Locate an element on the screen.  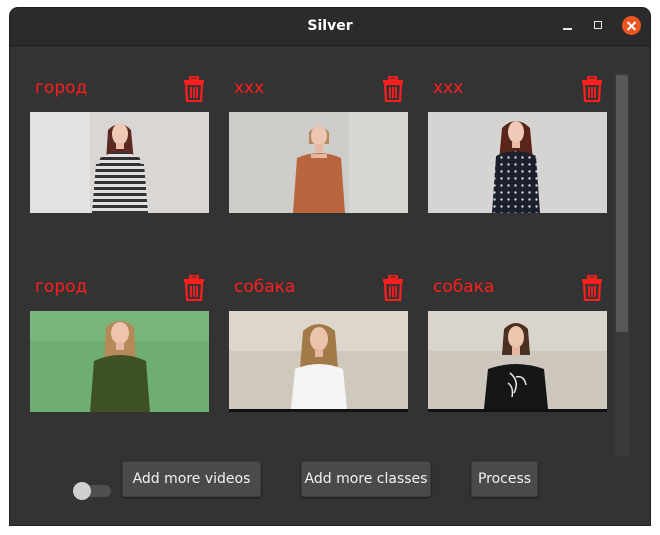
vertical-scrollbar is located at coordinates (622, 264).